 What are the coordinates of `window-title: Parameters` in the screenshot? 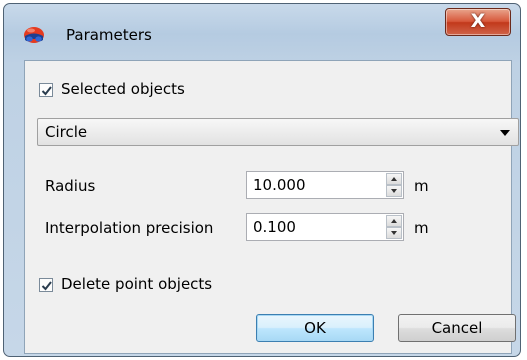 It's located at (109, 35).